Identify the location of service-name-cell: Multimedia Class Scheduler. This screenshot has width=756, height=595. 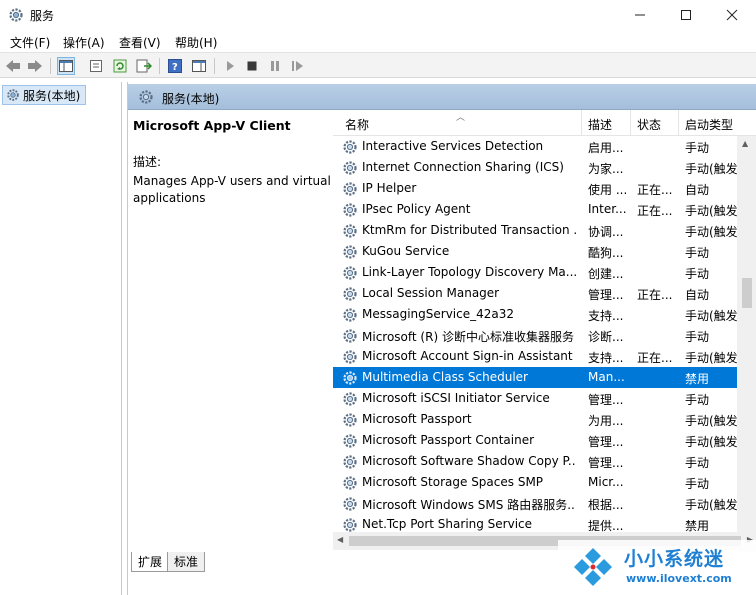
(445, 377).